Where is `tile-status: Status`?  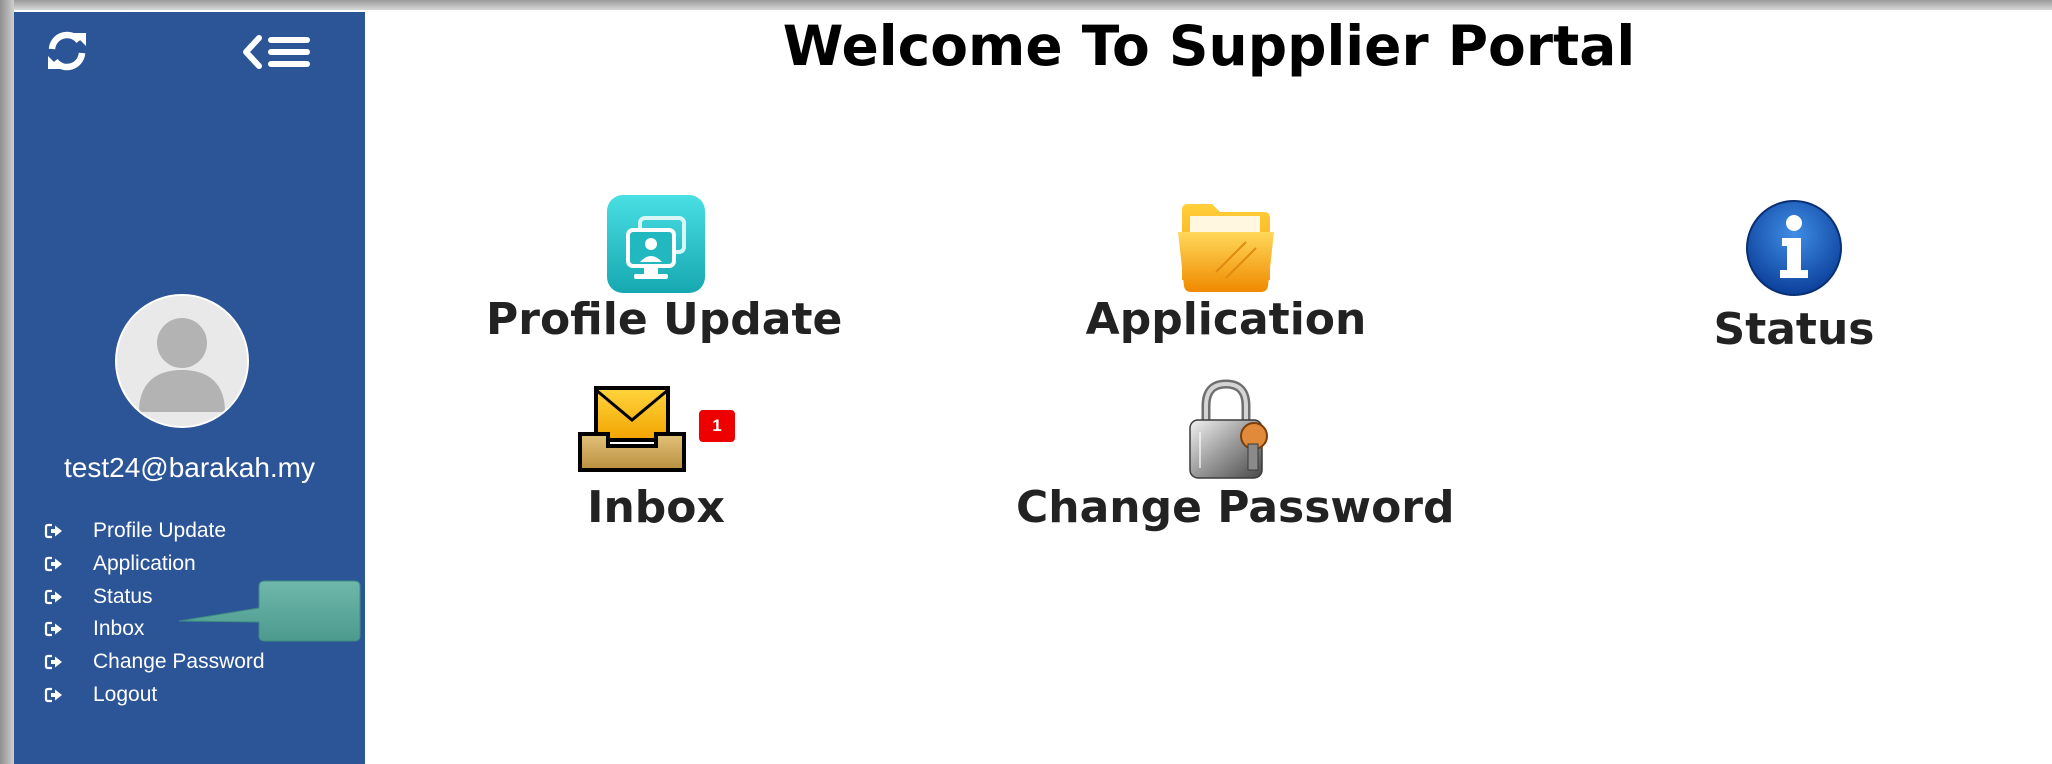
tile-status: Status is located at coordinates (1794, 281).